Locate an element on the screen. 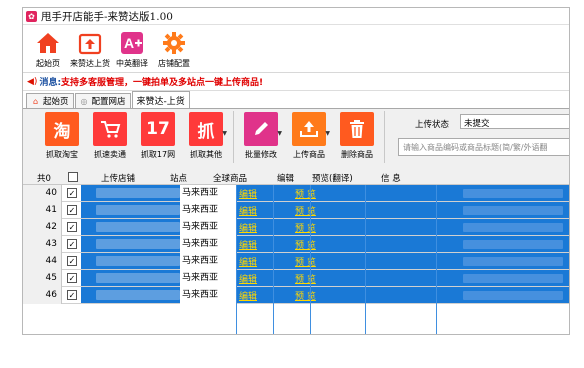 Image resolution: width=584 pixels, height=368 pixels. app-logo-icon: ✿ is located at coordinates (31, 16).